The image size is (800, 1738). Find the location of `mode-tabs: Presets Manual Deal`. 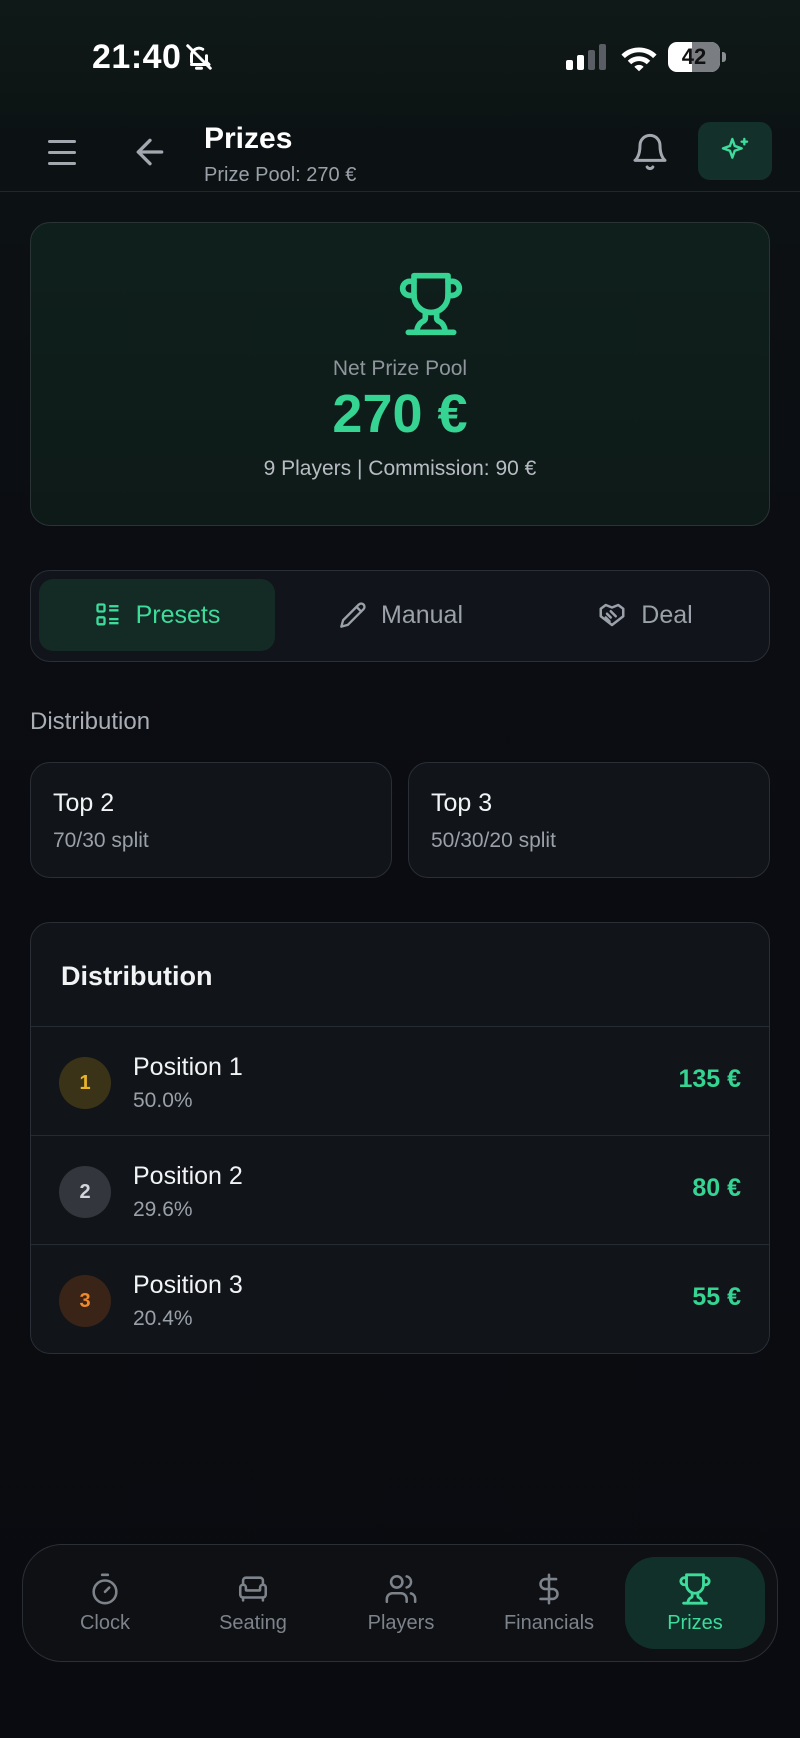

mode-tabs: Presets Manual Deal is located at coordinates (400, 616).